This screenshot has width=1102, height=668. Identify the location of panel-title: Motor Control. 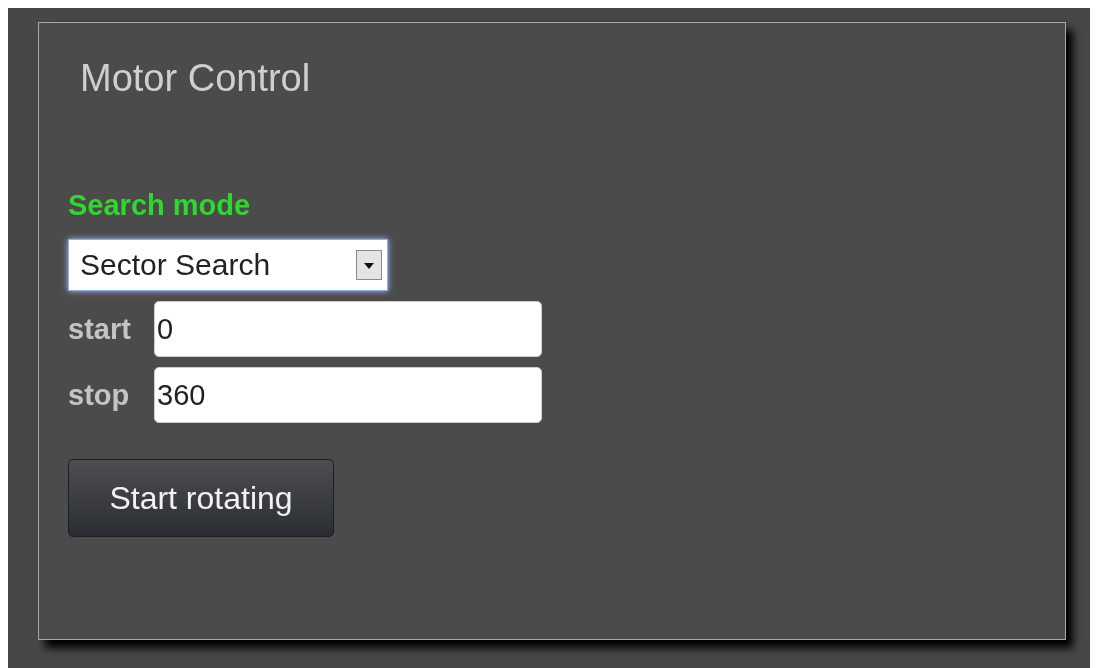
(196, 78).